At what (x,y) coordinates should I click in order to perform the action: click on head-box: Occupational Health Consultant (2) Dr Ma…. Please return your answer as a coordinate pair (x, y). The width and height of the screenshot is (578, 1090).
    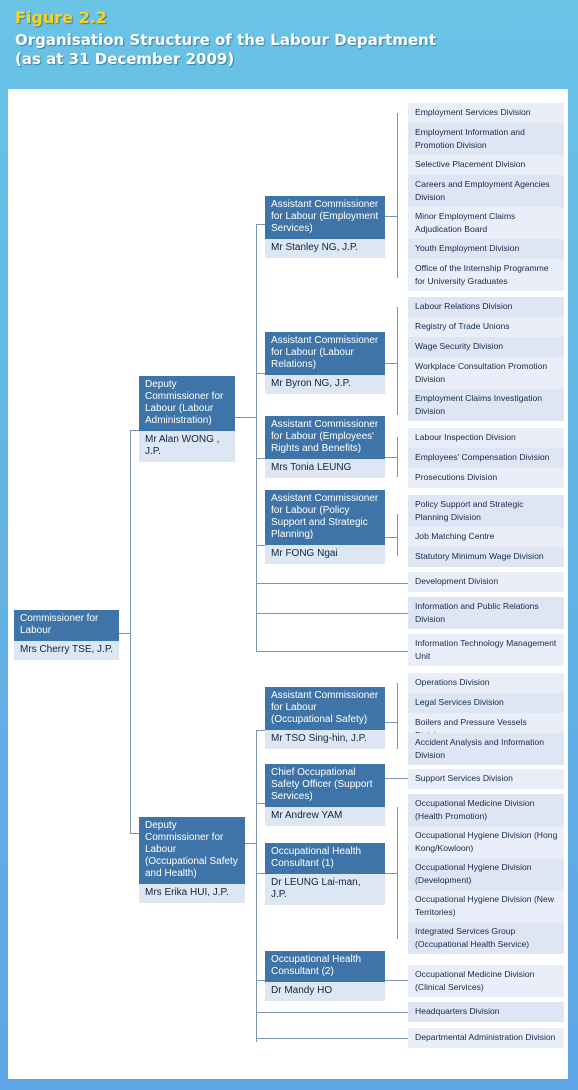
    Looking at the image, I should click on (325, 976).